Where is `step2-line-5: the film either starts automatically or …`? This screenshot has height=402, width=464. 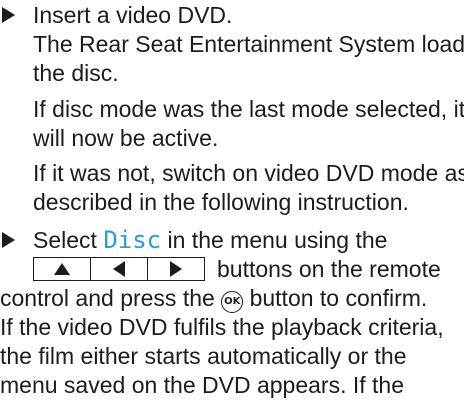 step2-line-5: the film either starts automatically or … is located at coordinates (203, 356).